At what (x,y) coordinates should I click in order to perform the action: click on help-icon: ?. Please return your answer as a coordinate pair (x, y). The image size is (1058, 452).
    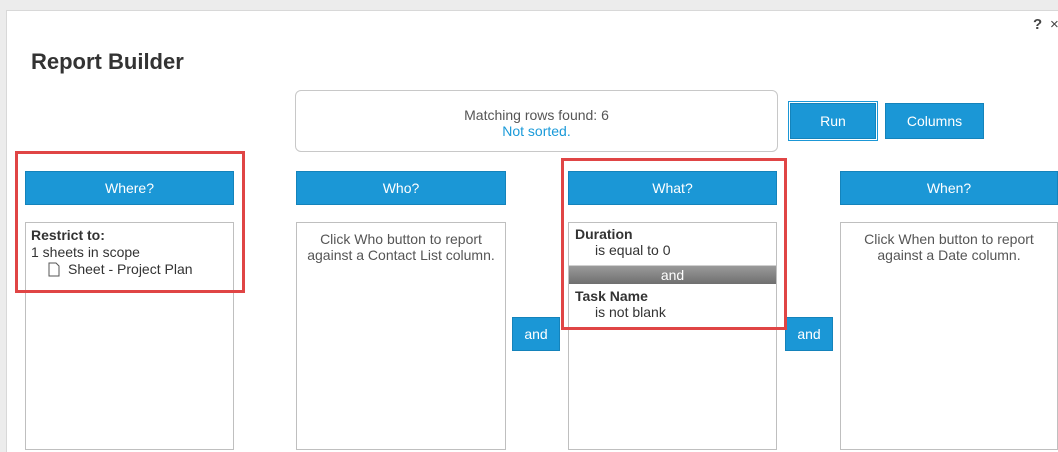
    Looking at the image, I should click on (1037, 24).